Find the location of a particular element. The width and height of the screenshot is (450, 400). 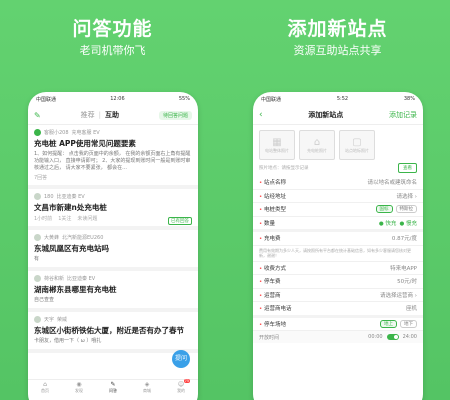

charger-icon: ⌂ is located at coordinates (317, 142).